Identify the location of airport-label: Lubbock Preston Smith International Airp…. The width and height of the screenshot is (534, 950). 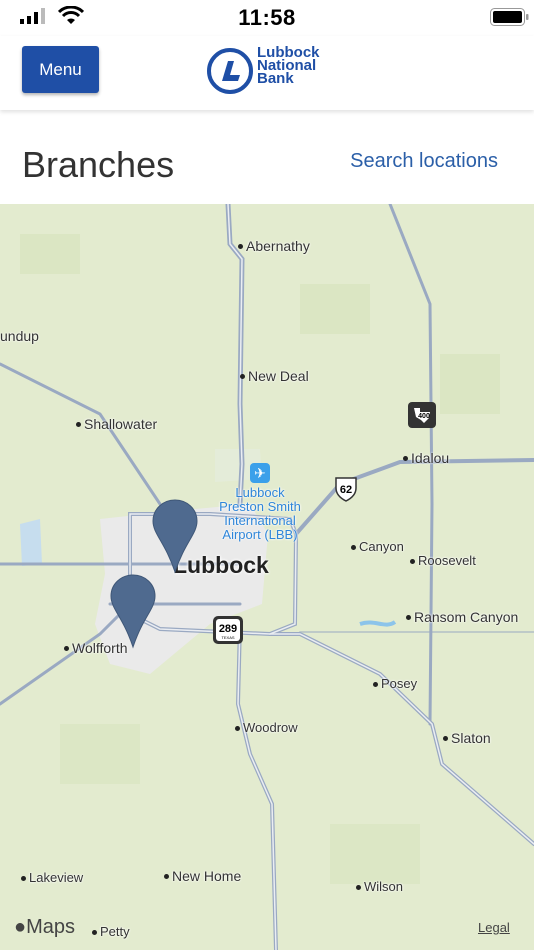
(260, 514).